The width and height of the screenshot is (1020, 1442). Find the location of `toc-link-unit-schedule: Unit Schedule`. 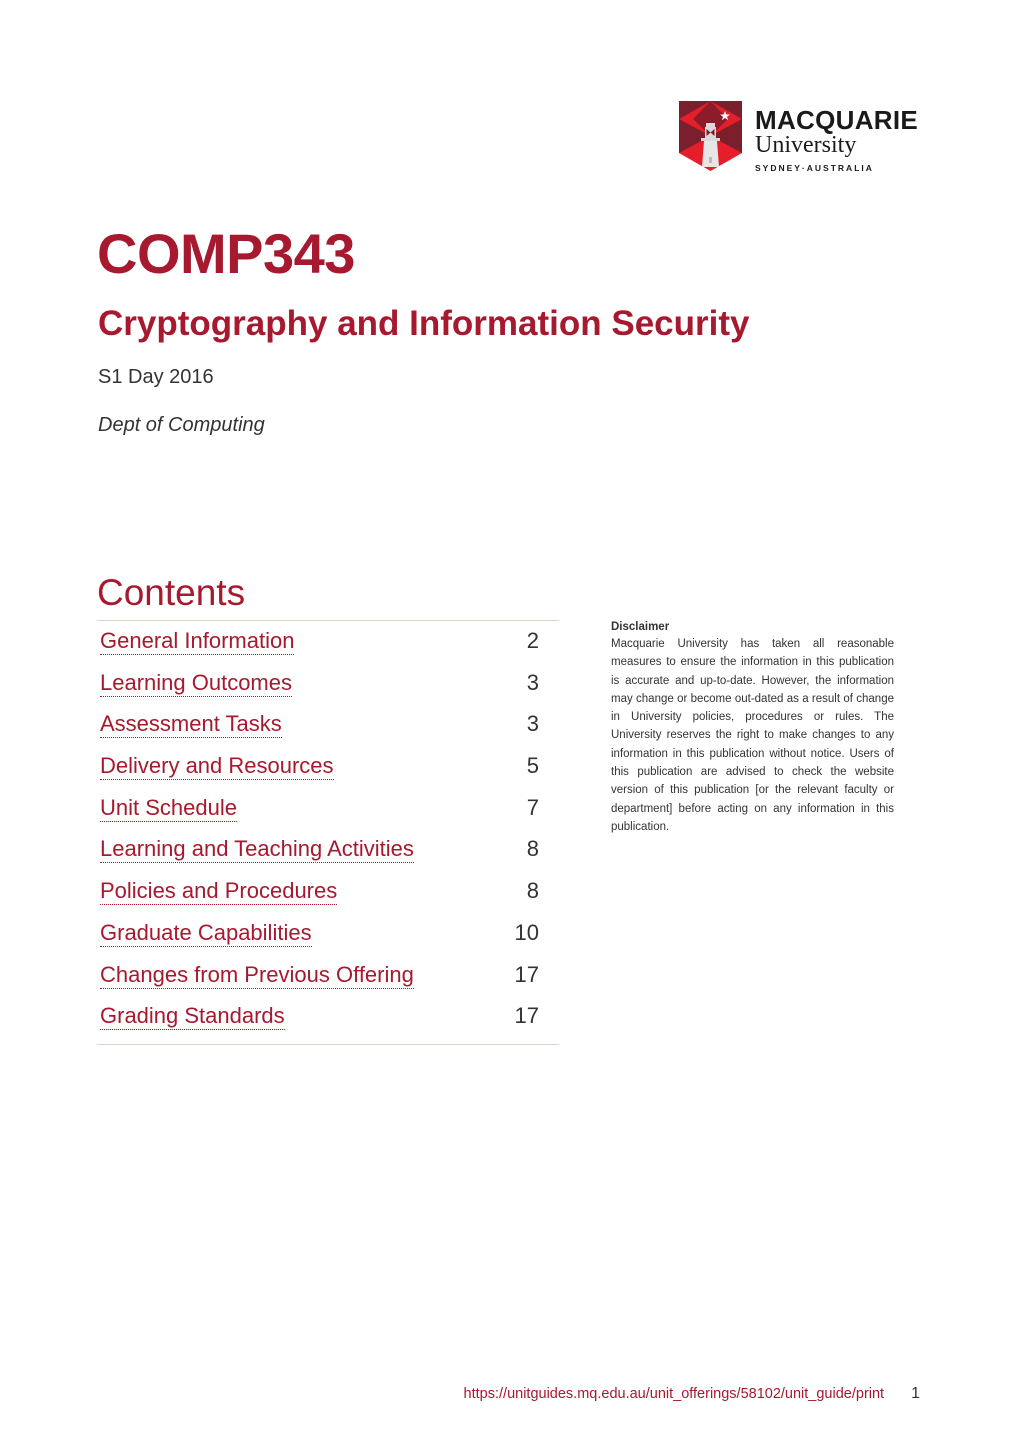

toc-link-unit-schedule: Unit Schedule is located at coordinates (168, 808).